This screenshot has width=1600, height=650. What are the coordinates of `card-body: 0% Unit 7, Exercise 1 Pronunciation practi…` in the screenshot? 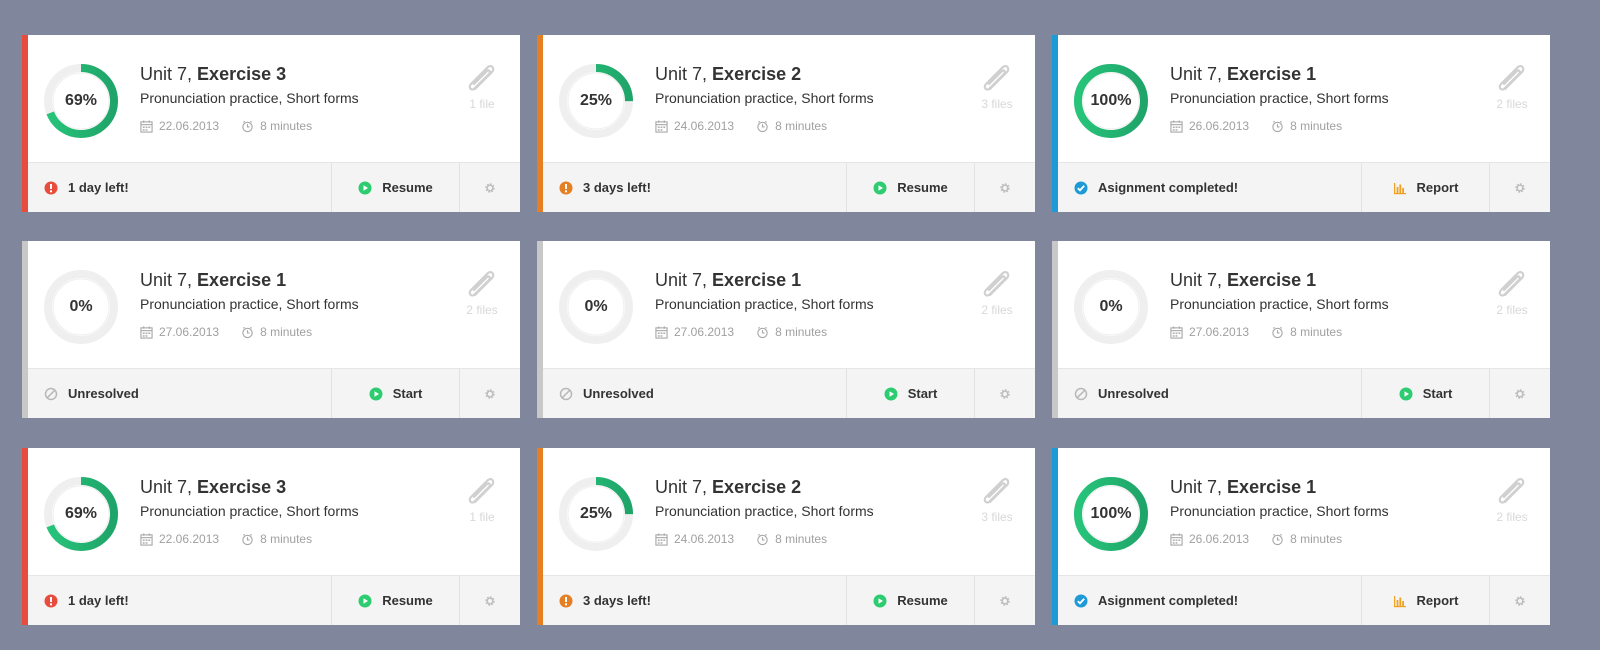 It's located at (274, 305).